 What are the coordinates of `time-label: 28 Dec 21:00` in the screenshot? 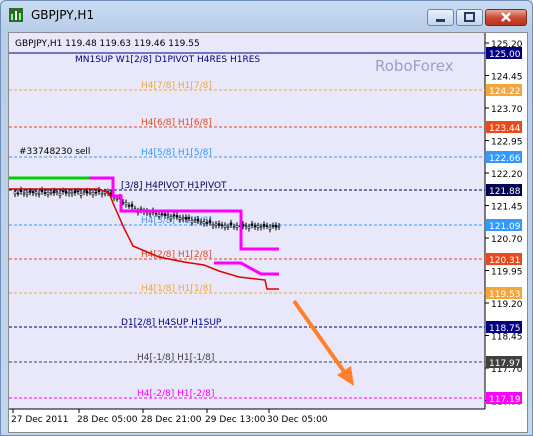 It's located at (171, 420).